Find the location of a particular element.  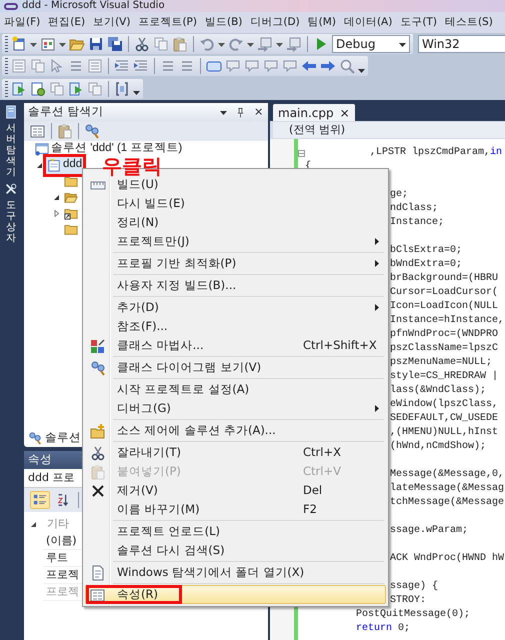

menu-item: 보기(V) is located at coordinates (111, 22).